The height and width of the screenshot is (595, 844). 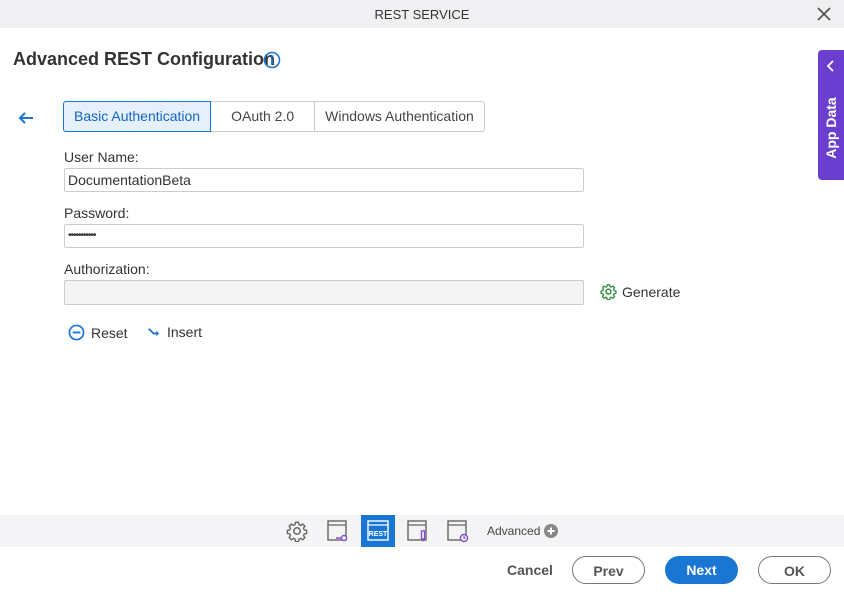 I want to click on window-title: REST SERVICE, so click(x=422, y=14).